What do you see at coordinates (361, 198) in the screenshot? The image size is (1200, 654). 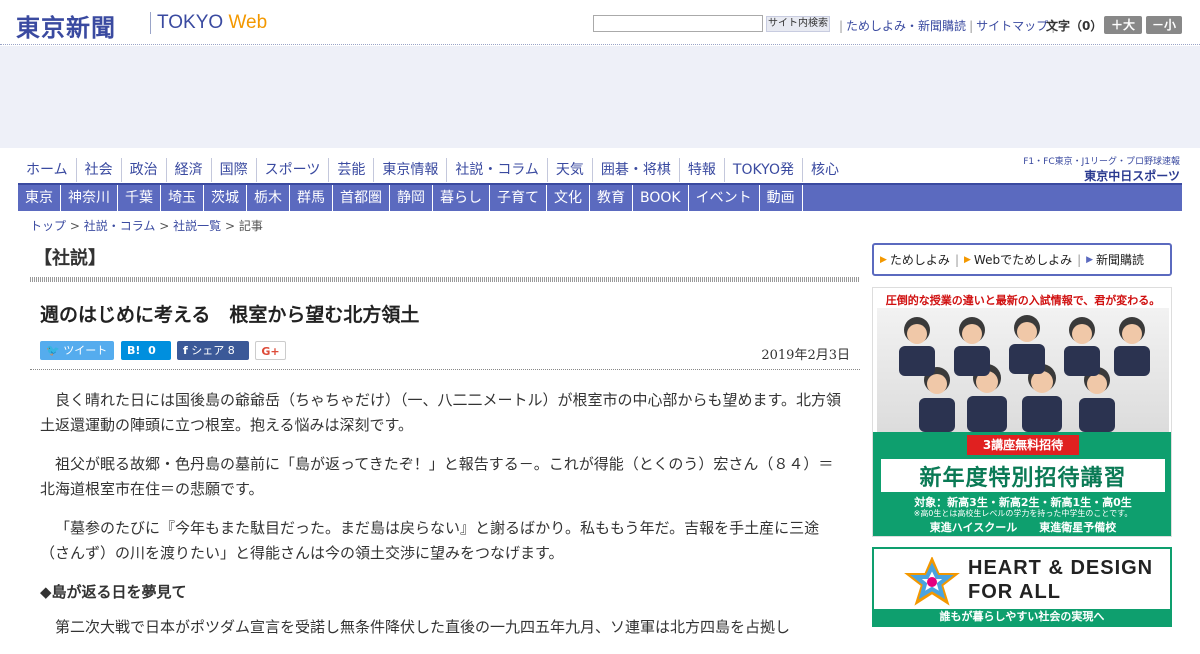 I see `regional-nav-item: 首都圏` at bounding box center [361, 198].